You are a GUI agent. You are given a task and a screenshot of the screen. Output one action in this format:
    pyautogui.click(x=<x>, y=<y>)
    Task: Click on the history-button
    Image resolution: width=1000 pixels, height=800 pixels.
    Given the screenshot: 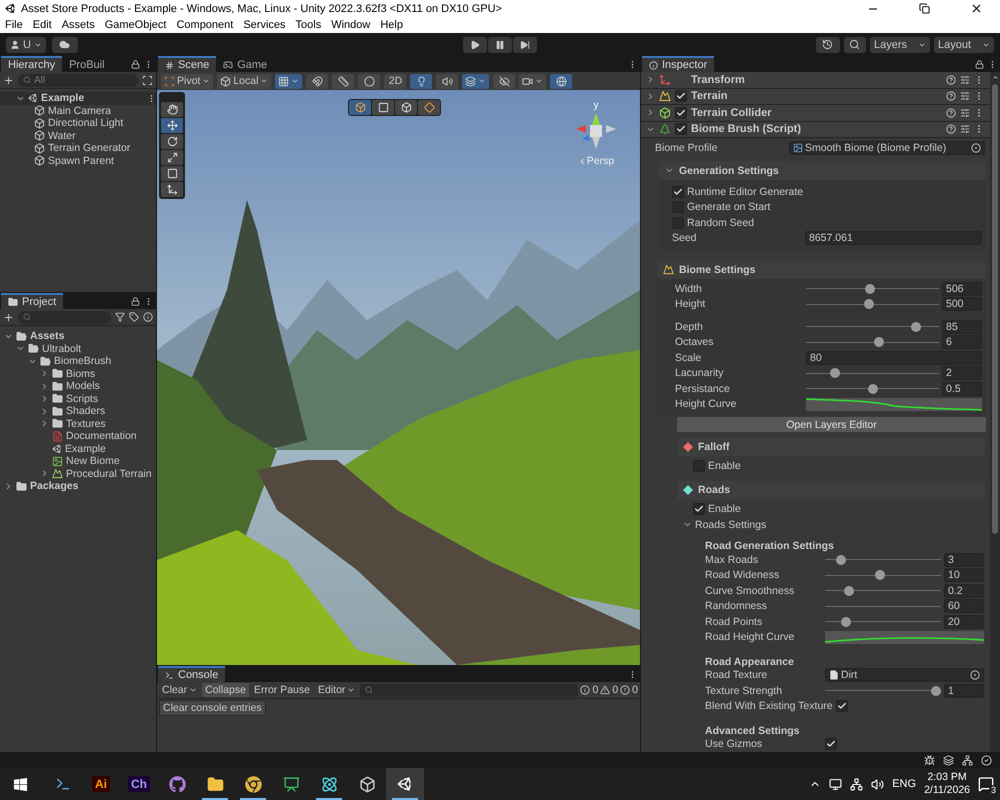 What is the action you would take?
    pyautogui.click(x=828, y=44)
    